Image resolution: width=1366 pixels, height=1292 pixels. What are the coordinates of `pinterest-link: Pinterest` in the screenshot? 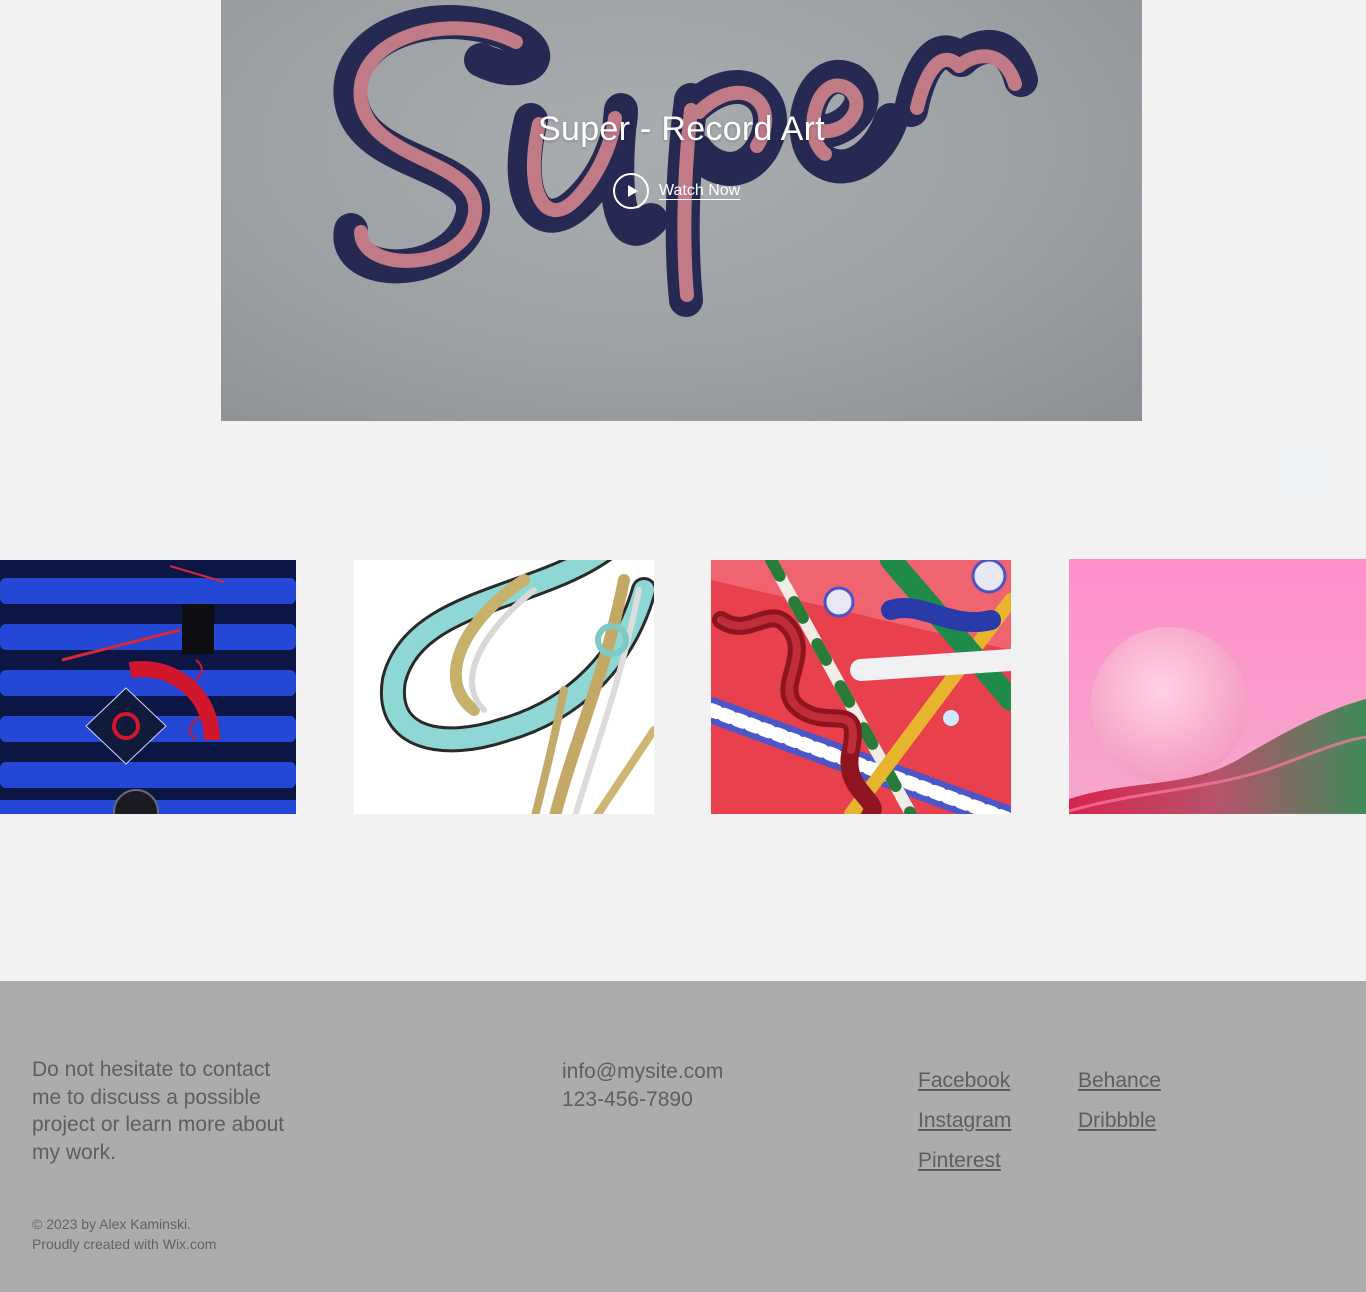 It's located at (964, 1161).